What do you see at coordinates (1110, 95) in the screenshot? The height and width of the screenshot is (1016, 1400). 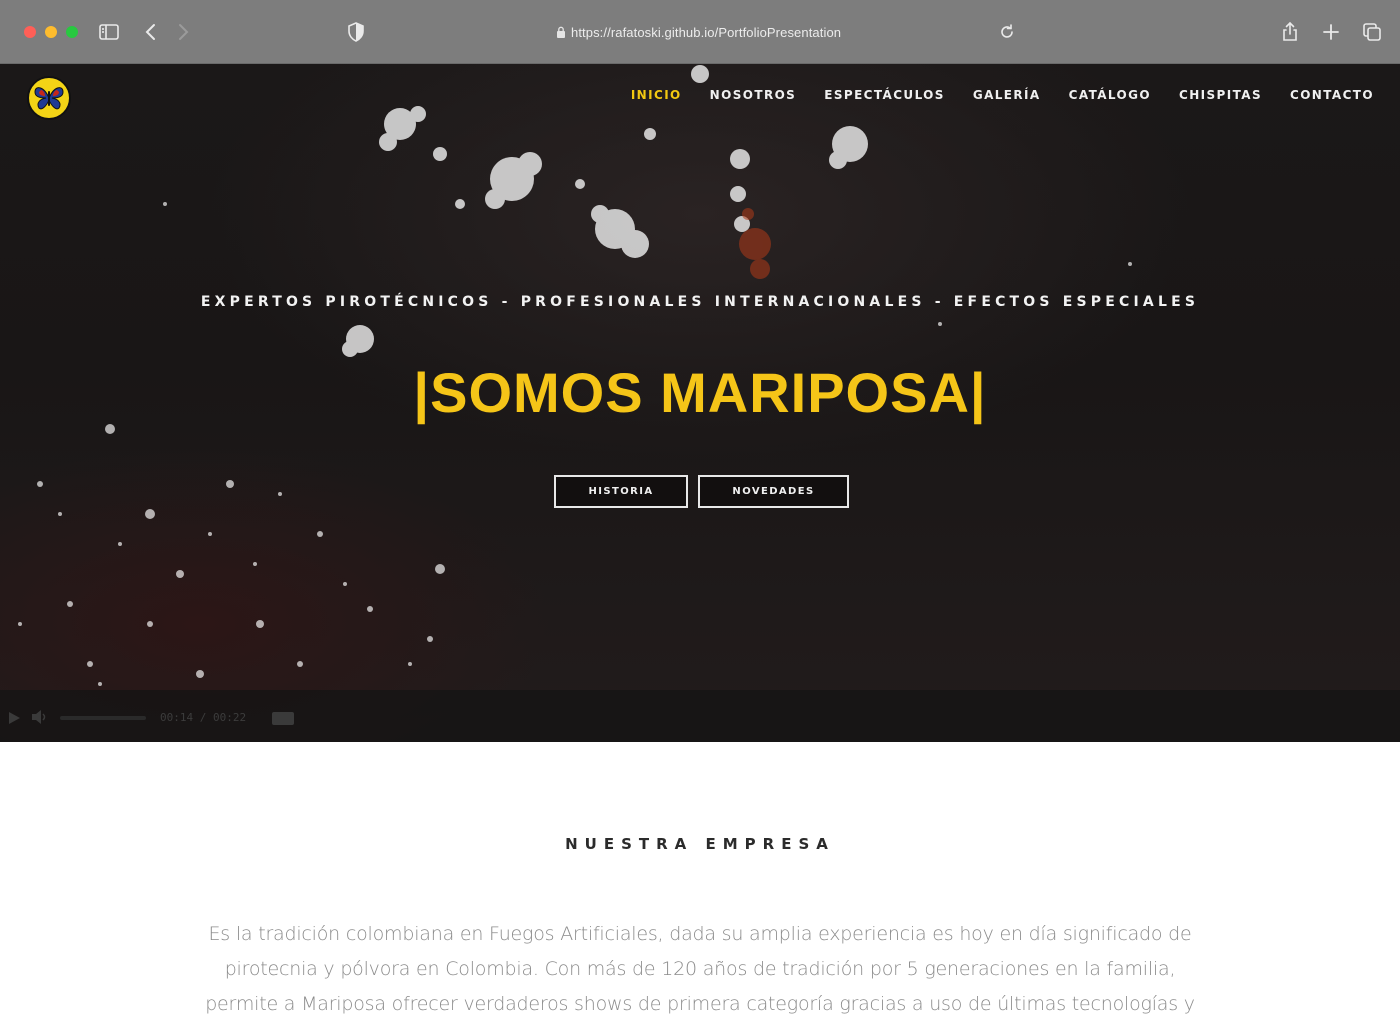 I see `nav-item-catalogo: CATÁLOGO` at bounding box center [1110, 95].